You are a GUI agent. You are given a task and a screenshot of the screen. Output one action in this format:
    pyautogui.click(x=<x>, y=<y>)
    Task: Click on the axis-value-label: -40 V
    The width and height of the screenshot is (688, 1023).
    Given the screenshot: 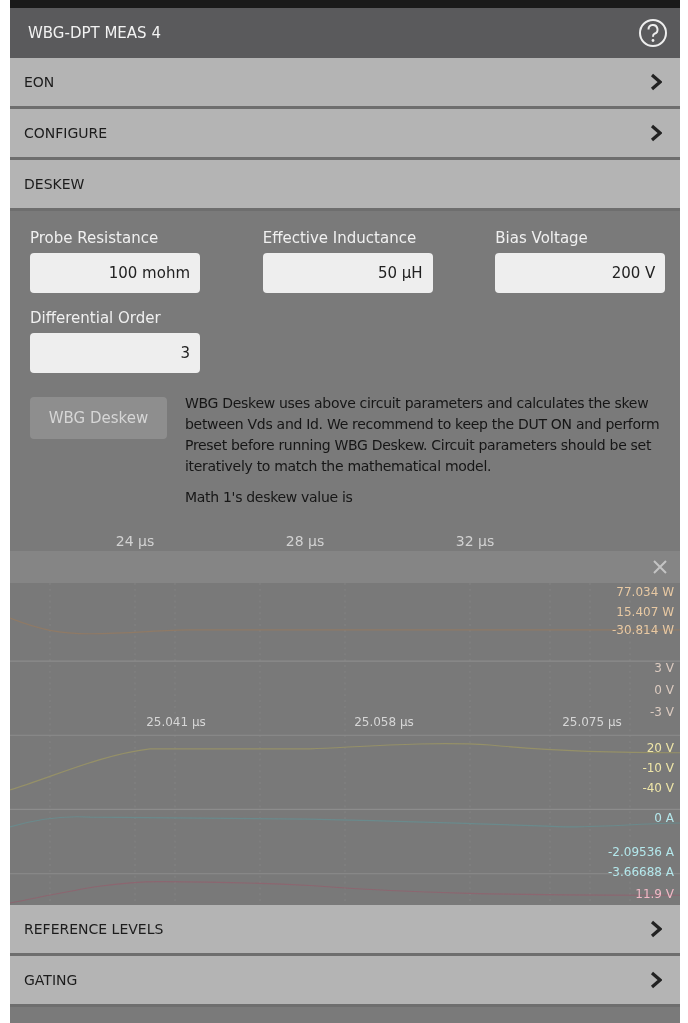 What is the action you would take?
    pyautogui.click(x=658, y=788)
    